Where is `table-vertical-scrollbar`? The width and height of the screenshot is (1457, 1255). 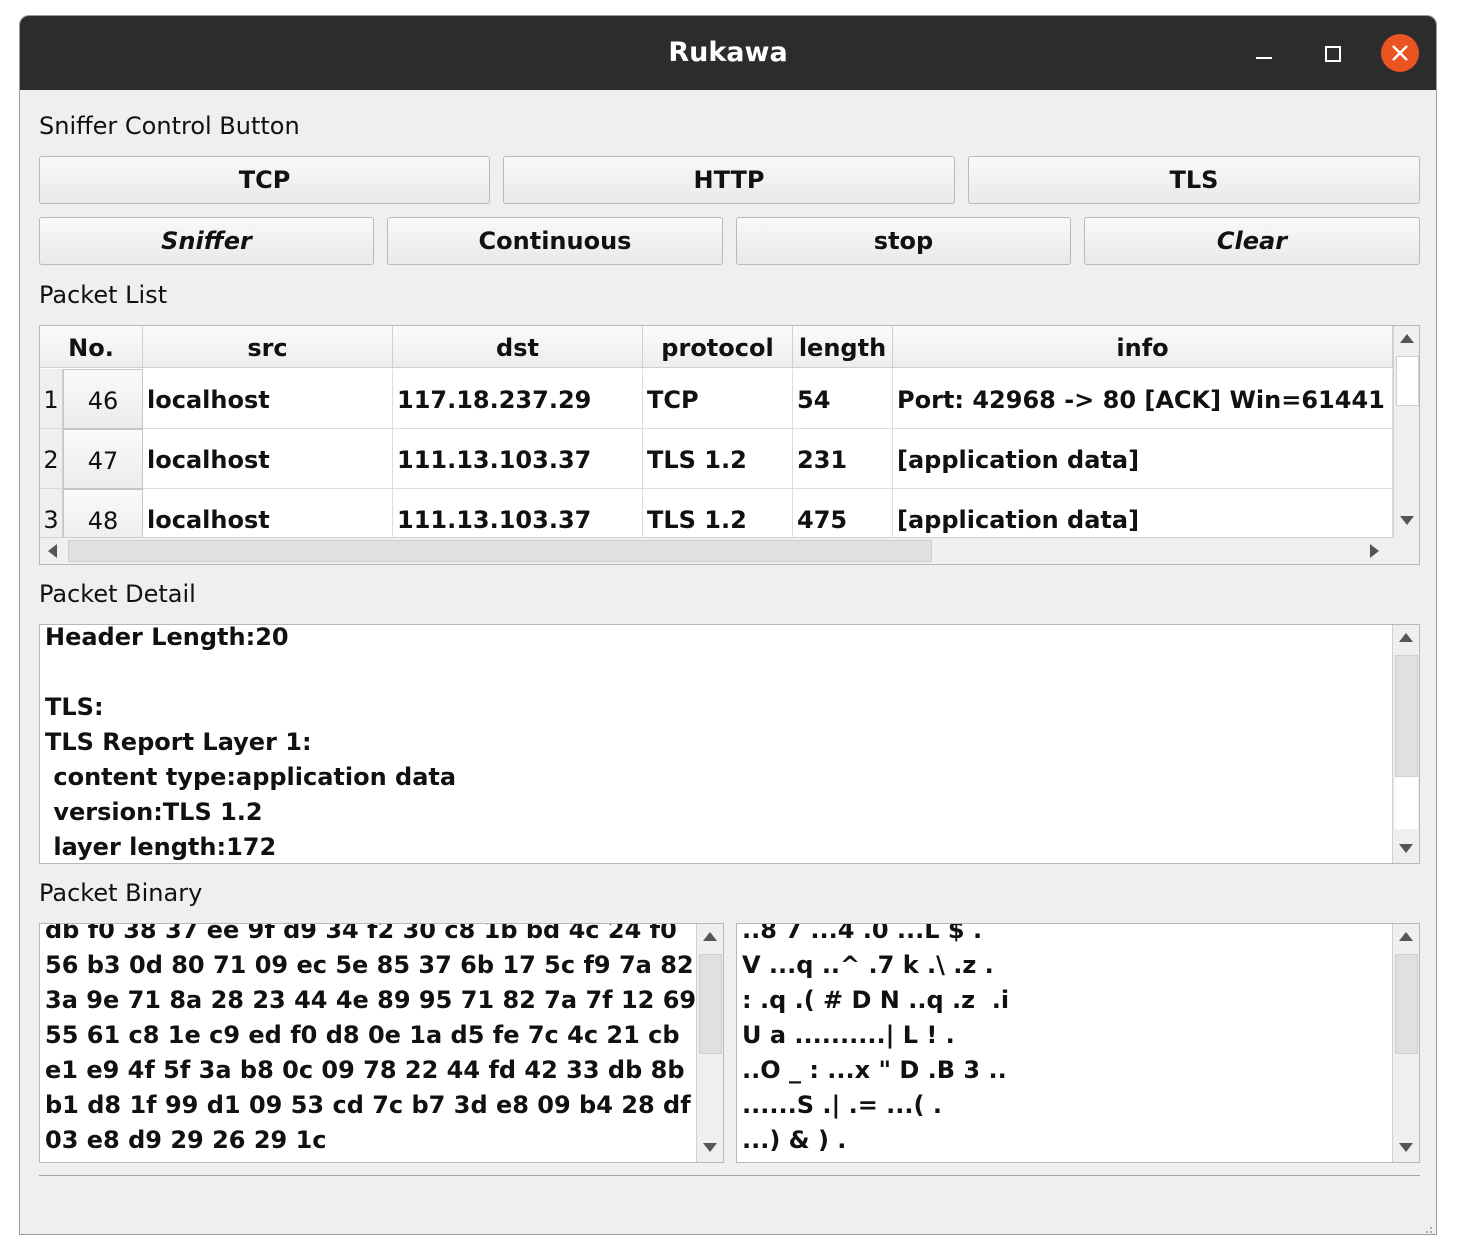 table-vertical-scrollbar is located at coordinates (1406, 431).